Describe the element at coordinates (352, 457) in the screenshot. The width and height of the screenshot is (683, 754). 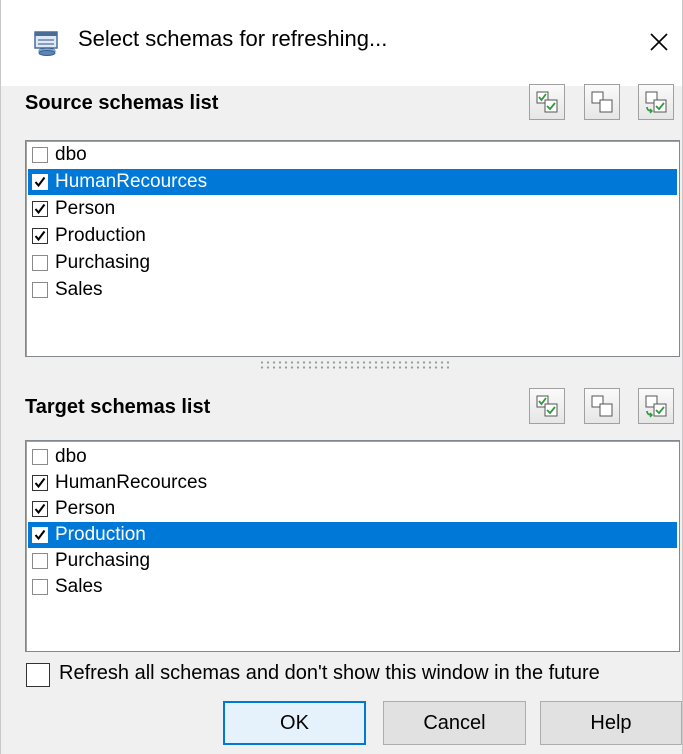
I see `target-list-item: dbo` at that location.